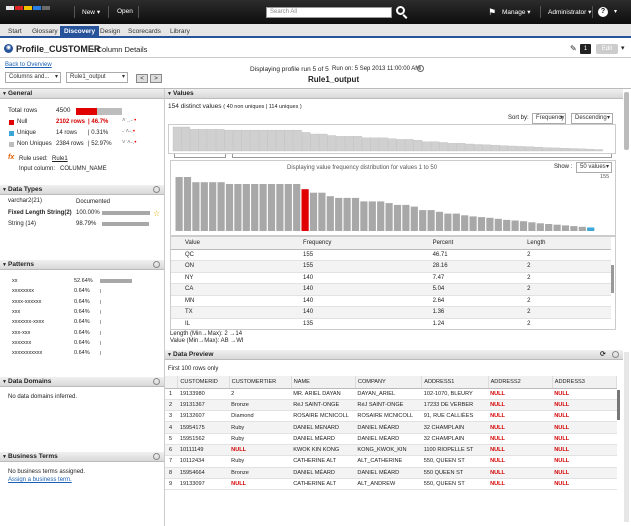 Image resolution: width=631 pixels, height=526 pixels. Describe the element at coordinates (492, 12) in the screenshot. I see `flag-icon: ⚑` at that location.